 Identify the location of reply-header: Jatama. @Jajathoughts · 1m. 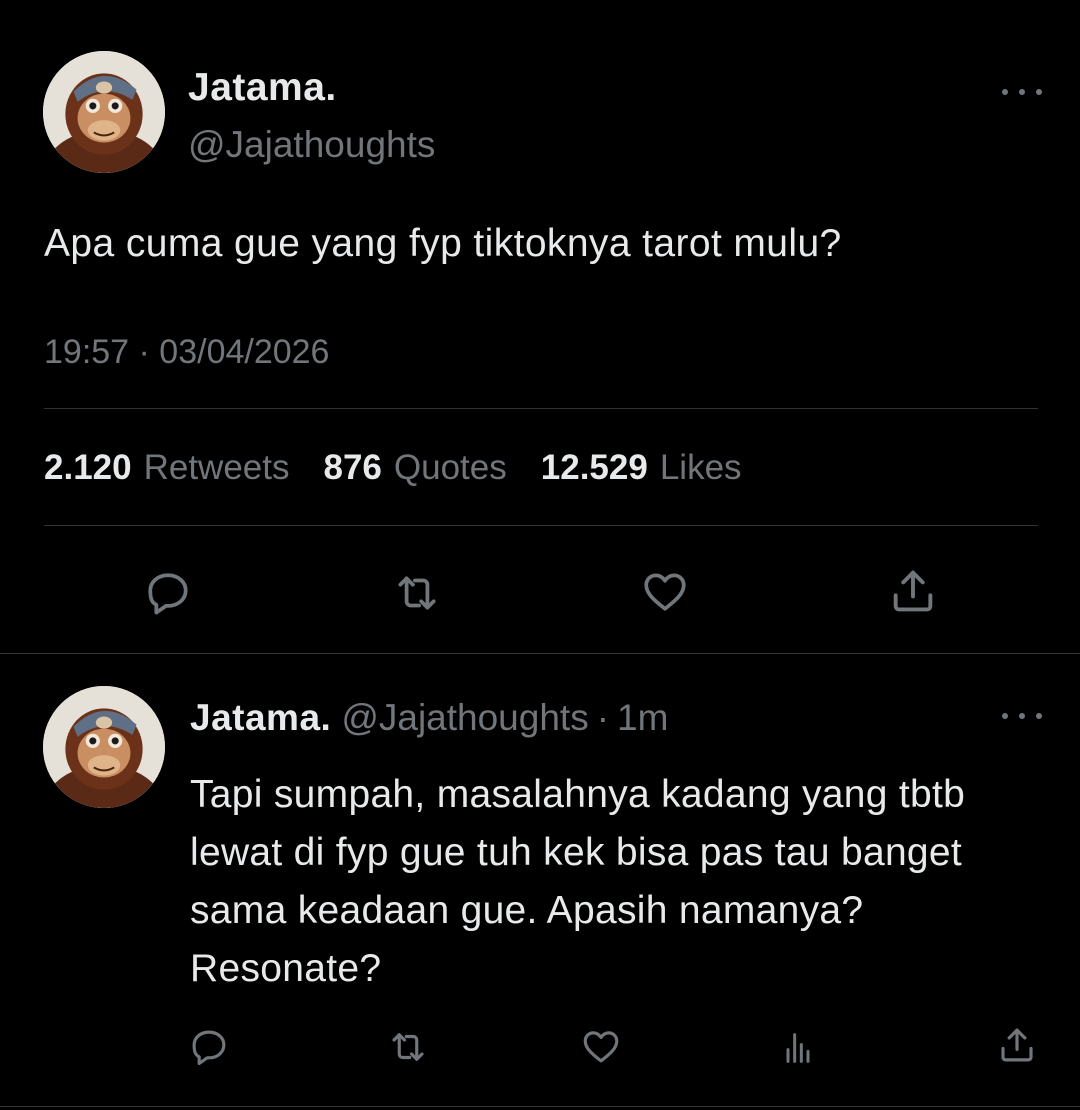
(429, 718).